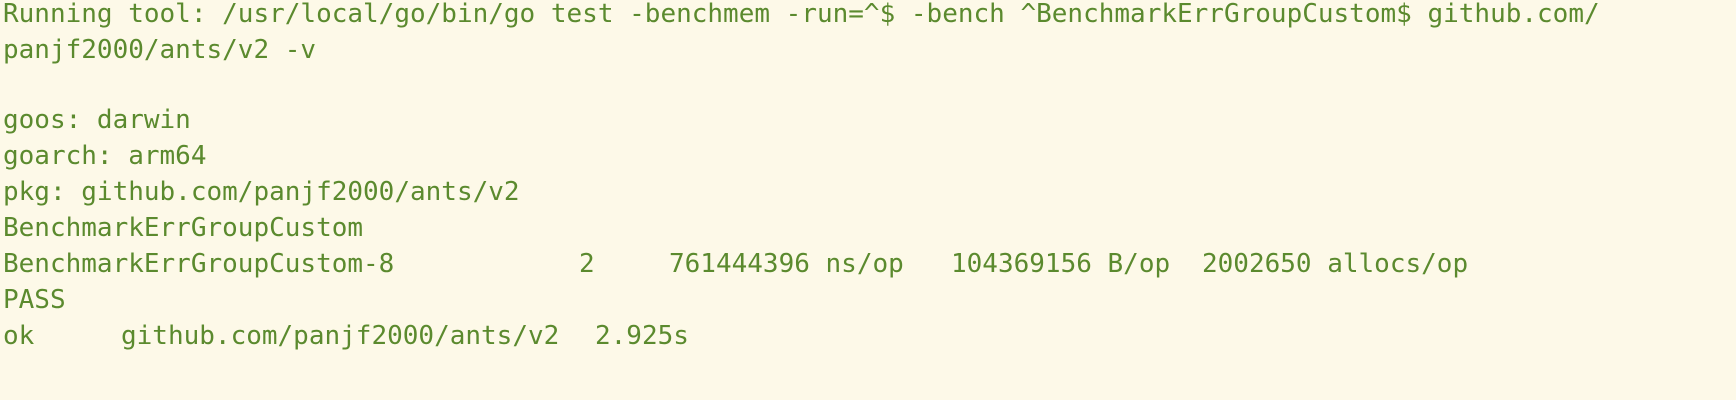  What do you see at coordinates (97, 120) in the screenshot?
I see `goos-line: goos: darwin` at bounding box center [97, 120].